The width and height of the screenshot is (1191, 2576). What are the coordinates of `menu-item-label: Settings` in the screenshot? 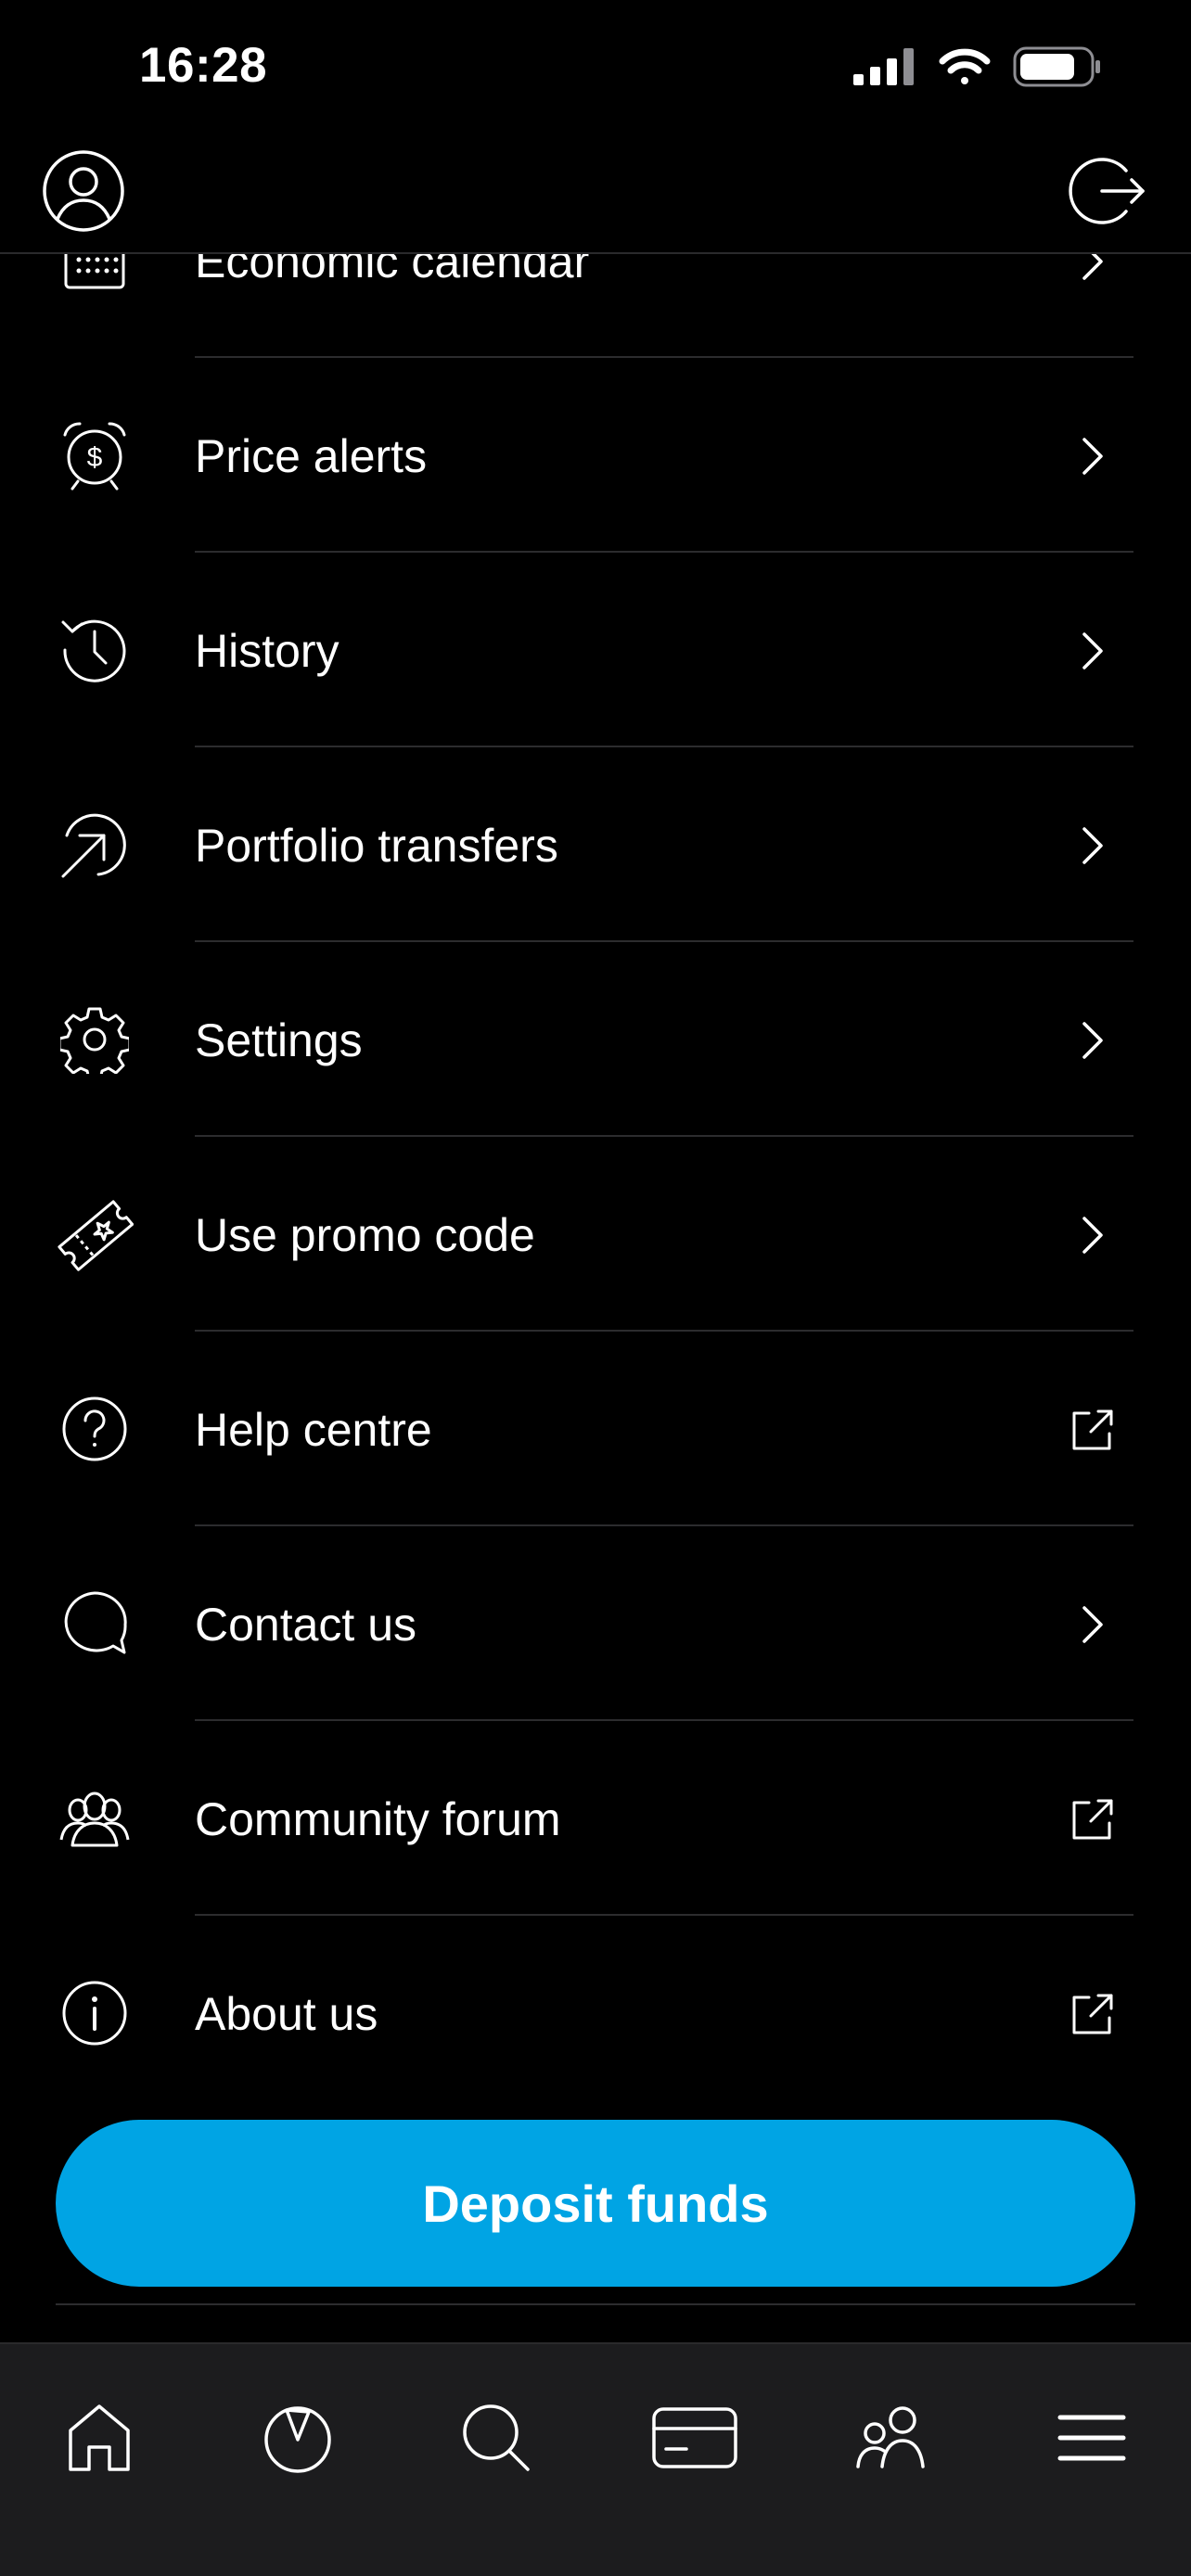 It's located at (279, 1040).